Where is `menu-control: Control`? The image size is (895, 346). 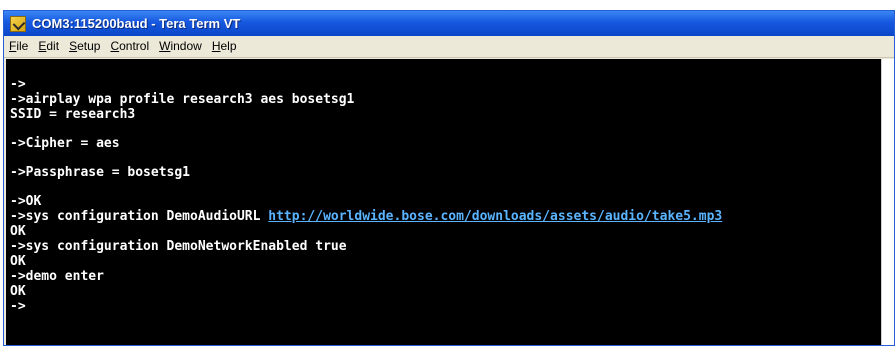
menu-control: Control is located at coordinates (129, 46).